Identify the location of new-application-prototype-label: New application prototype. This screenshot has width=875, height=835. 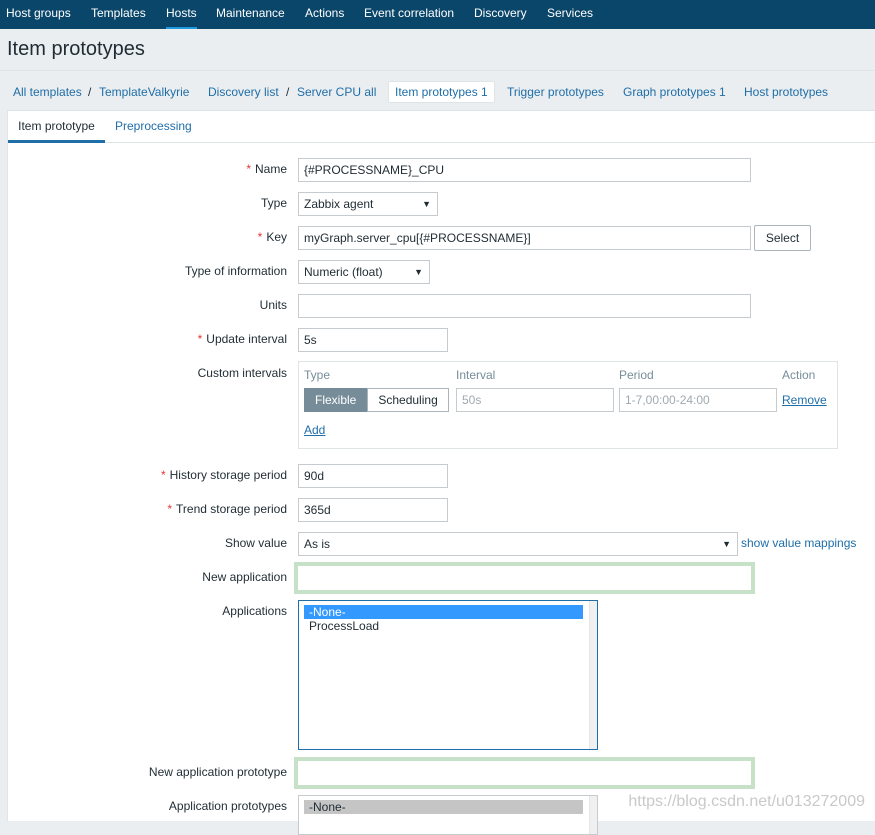
(217, 772).